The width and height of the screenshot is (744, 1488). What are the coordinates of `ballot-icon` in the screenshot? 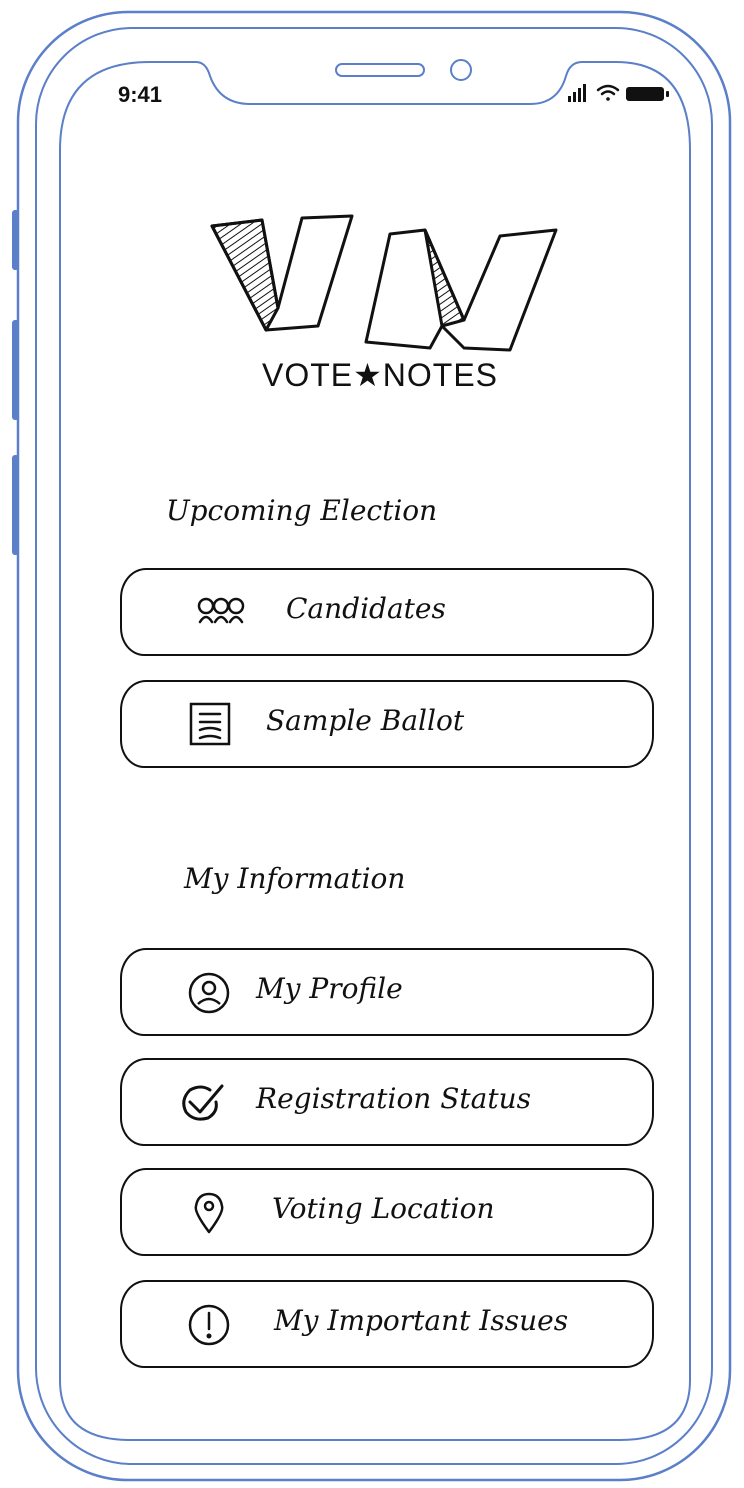 It's located at (210, 724).